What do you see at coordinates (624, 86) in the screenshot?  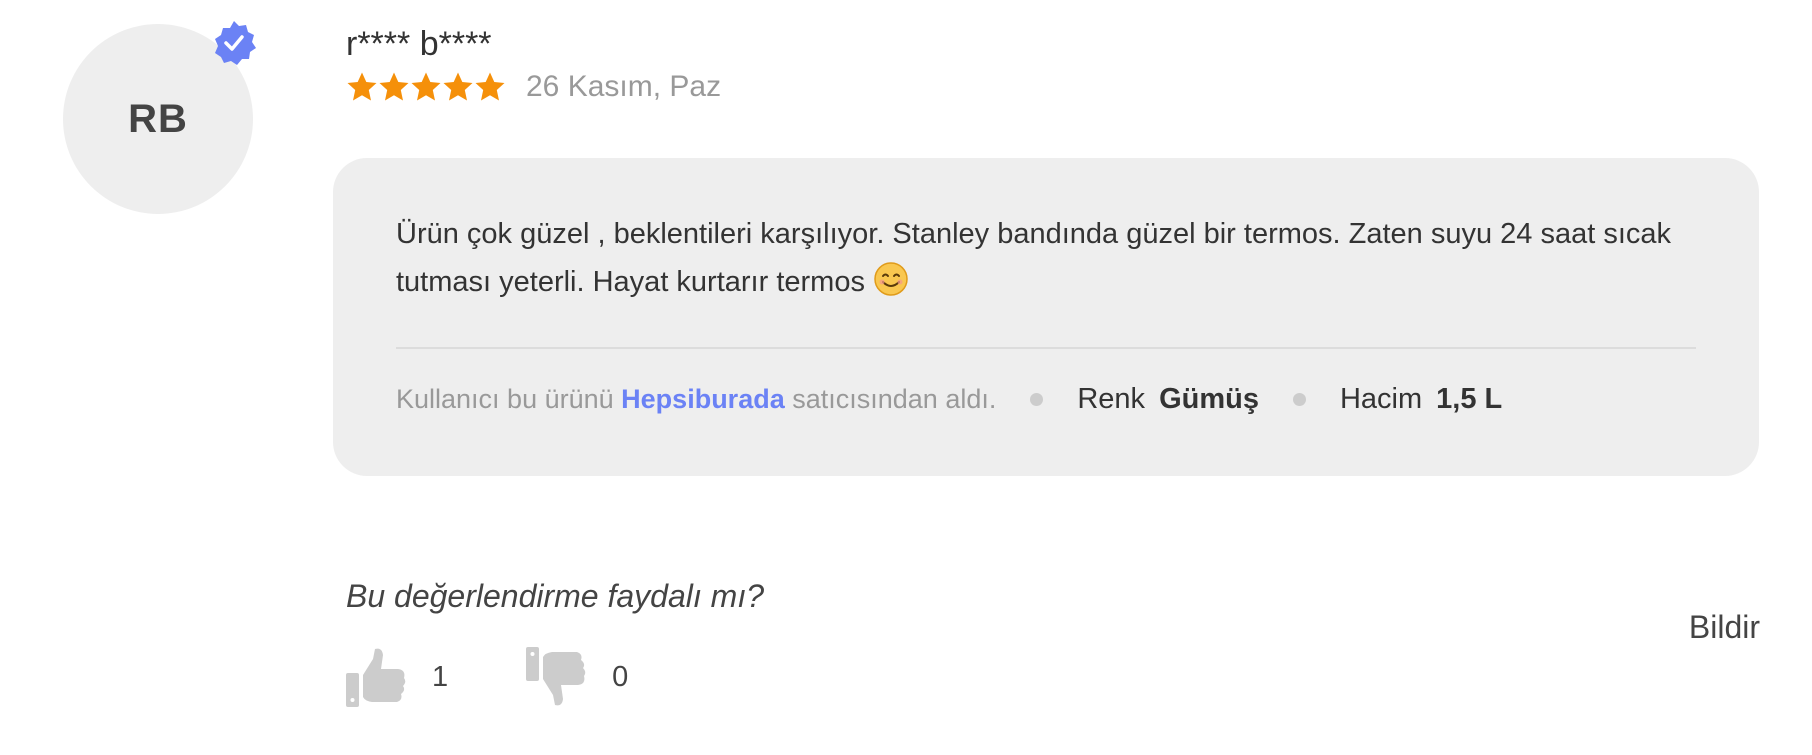 I see `review-date: 26 Kasım, Paz` at bounding box center [624, 86].